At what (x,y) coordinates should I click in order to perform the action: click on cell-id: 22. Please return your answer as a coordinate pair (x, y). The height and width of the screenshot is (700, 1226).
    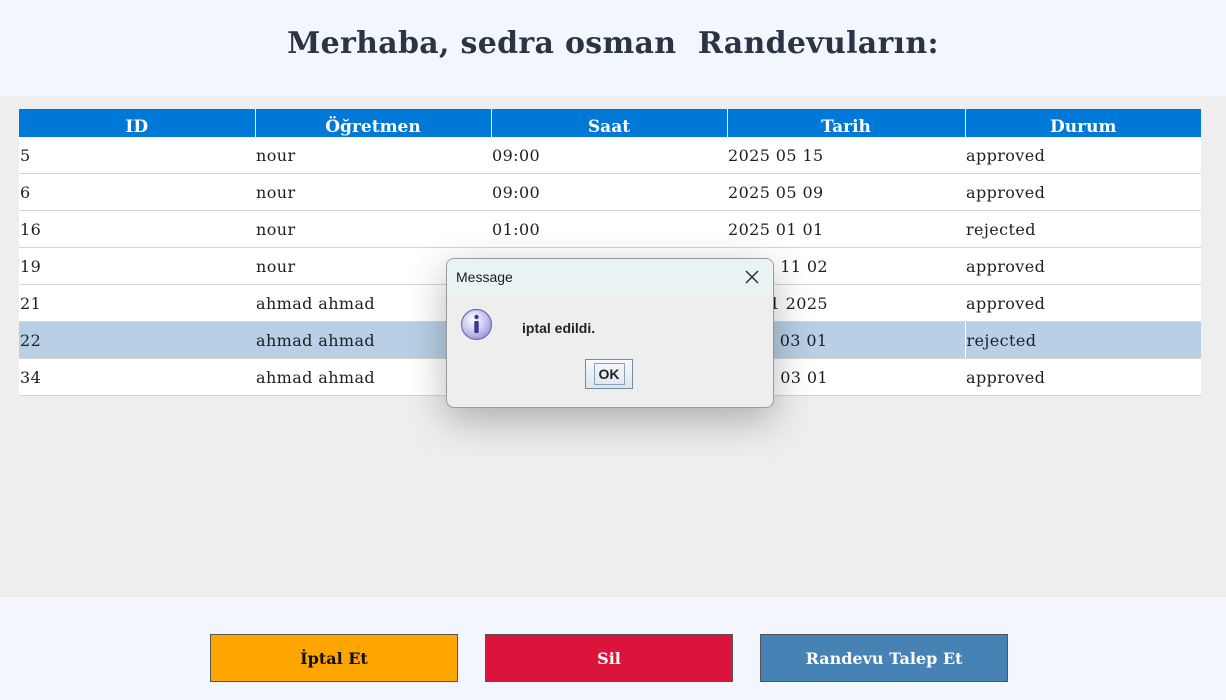
    Looking at the image, I should click on (137, 340).